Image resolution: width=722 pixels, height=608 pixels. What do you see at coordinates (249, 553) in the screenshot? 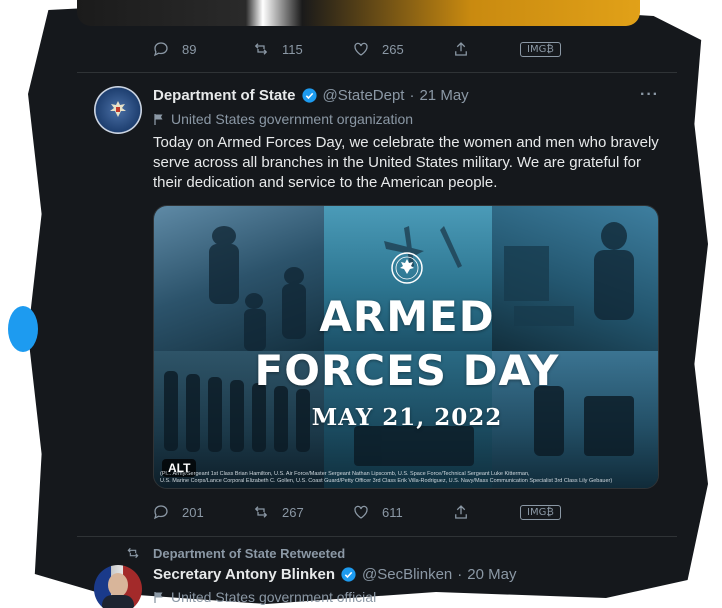
I see `retweet-context-text: Department of State Retweeted` at bounding box center [249, 553].